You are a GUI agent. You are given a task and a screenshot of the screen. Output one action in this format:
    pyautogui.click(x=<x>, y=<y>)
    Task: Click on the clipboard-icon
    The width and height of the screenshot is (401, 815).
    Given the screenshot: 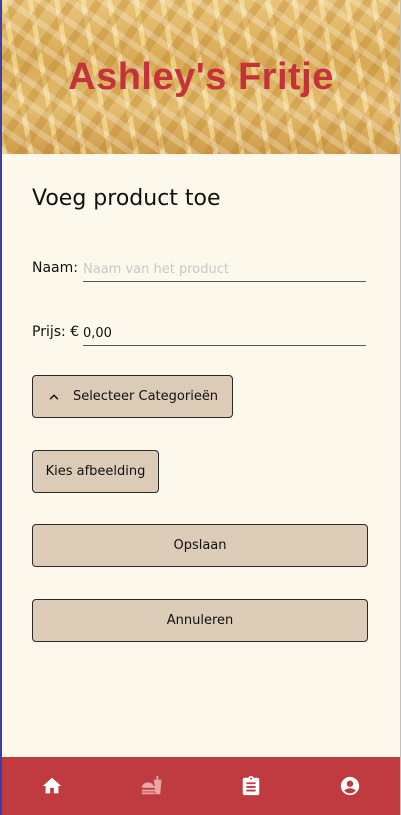 What is the action you would take?
    pyautogui.click(x=250, y=785)
    